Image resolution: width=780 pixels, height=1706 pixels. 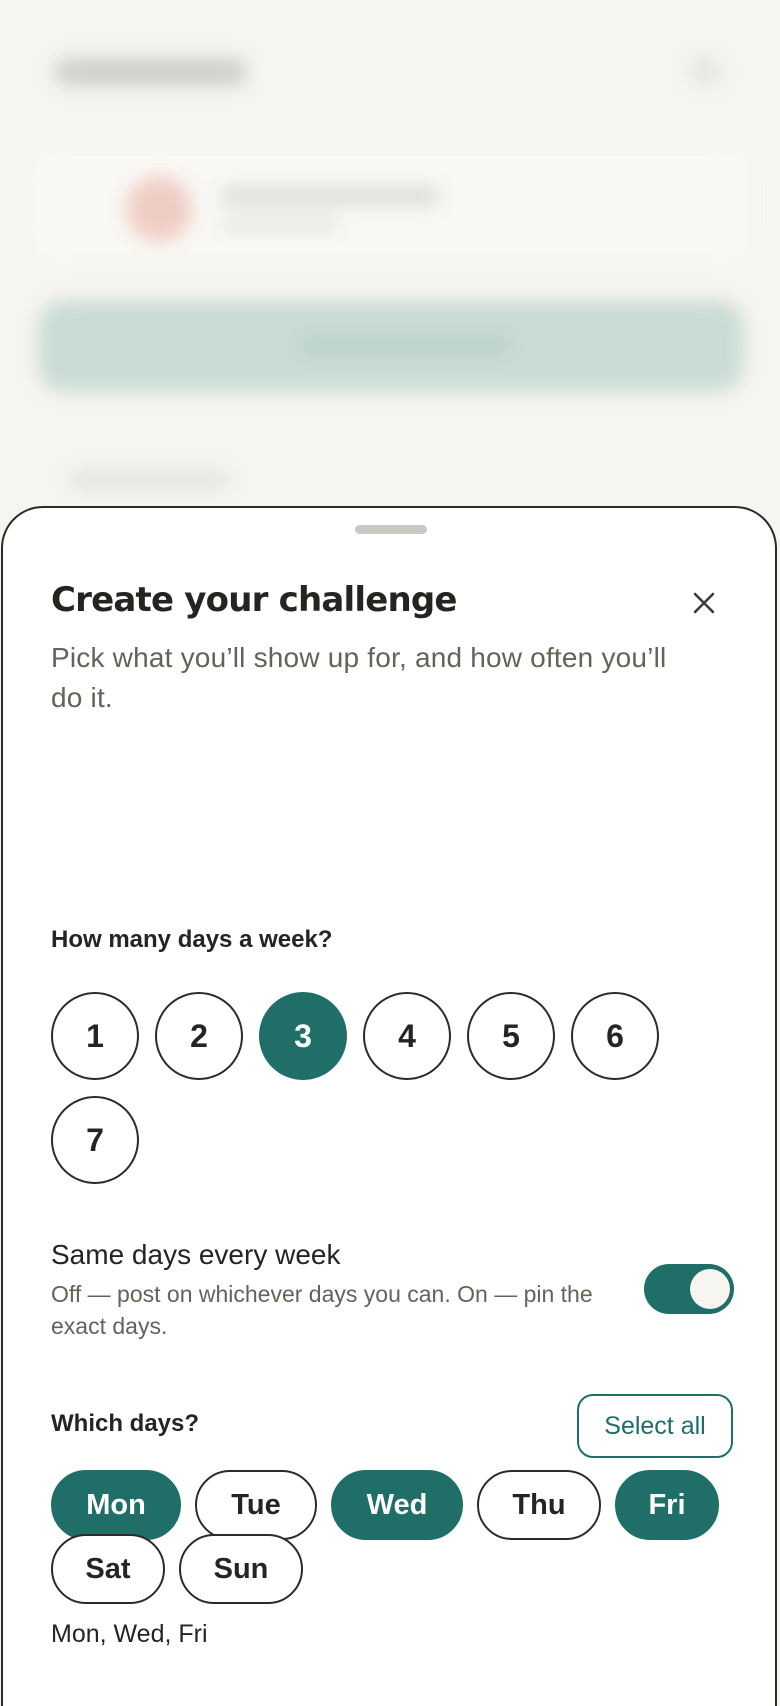 What do you see at coordinates (397, 1505) in the screenshot?
I see `day-chip-wed: Wed` at bounding box center [397, 1505].